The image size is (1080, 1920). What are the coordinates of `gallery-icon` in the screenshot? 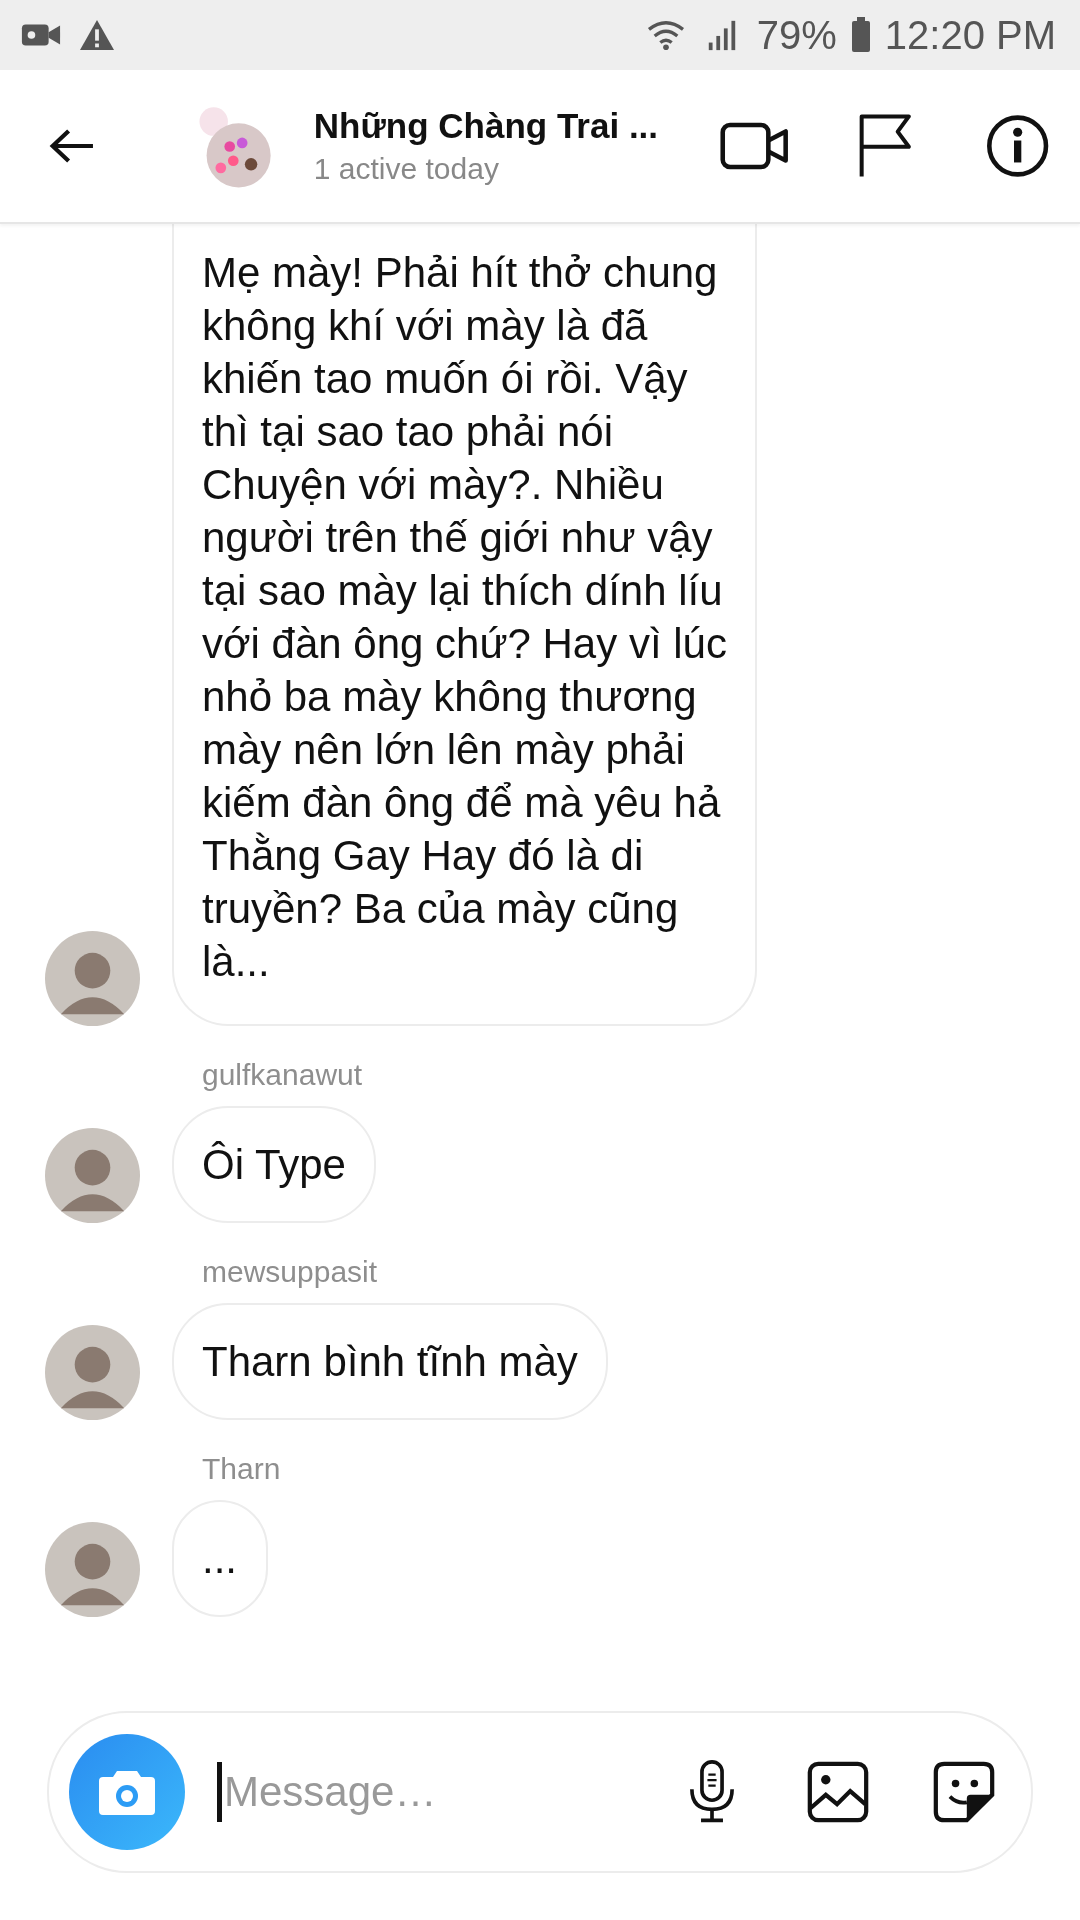 It's located at (838, 1792).